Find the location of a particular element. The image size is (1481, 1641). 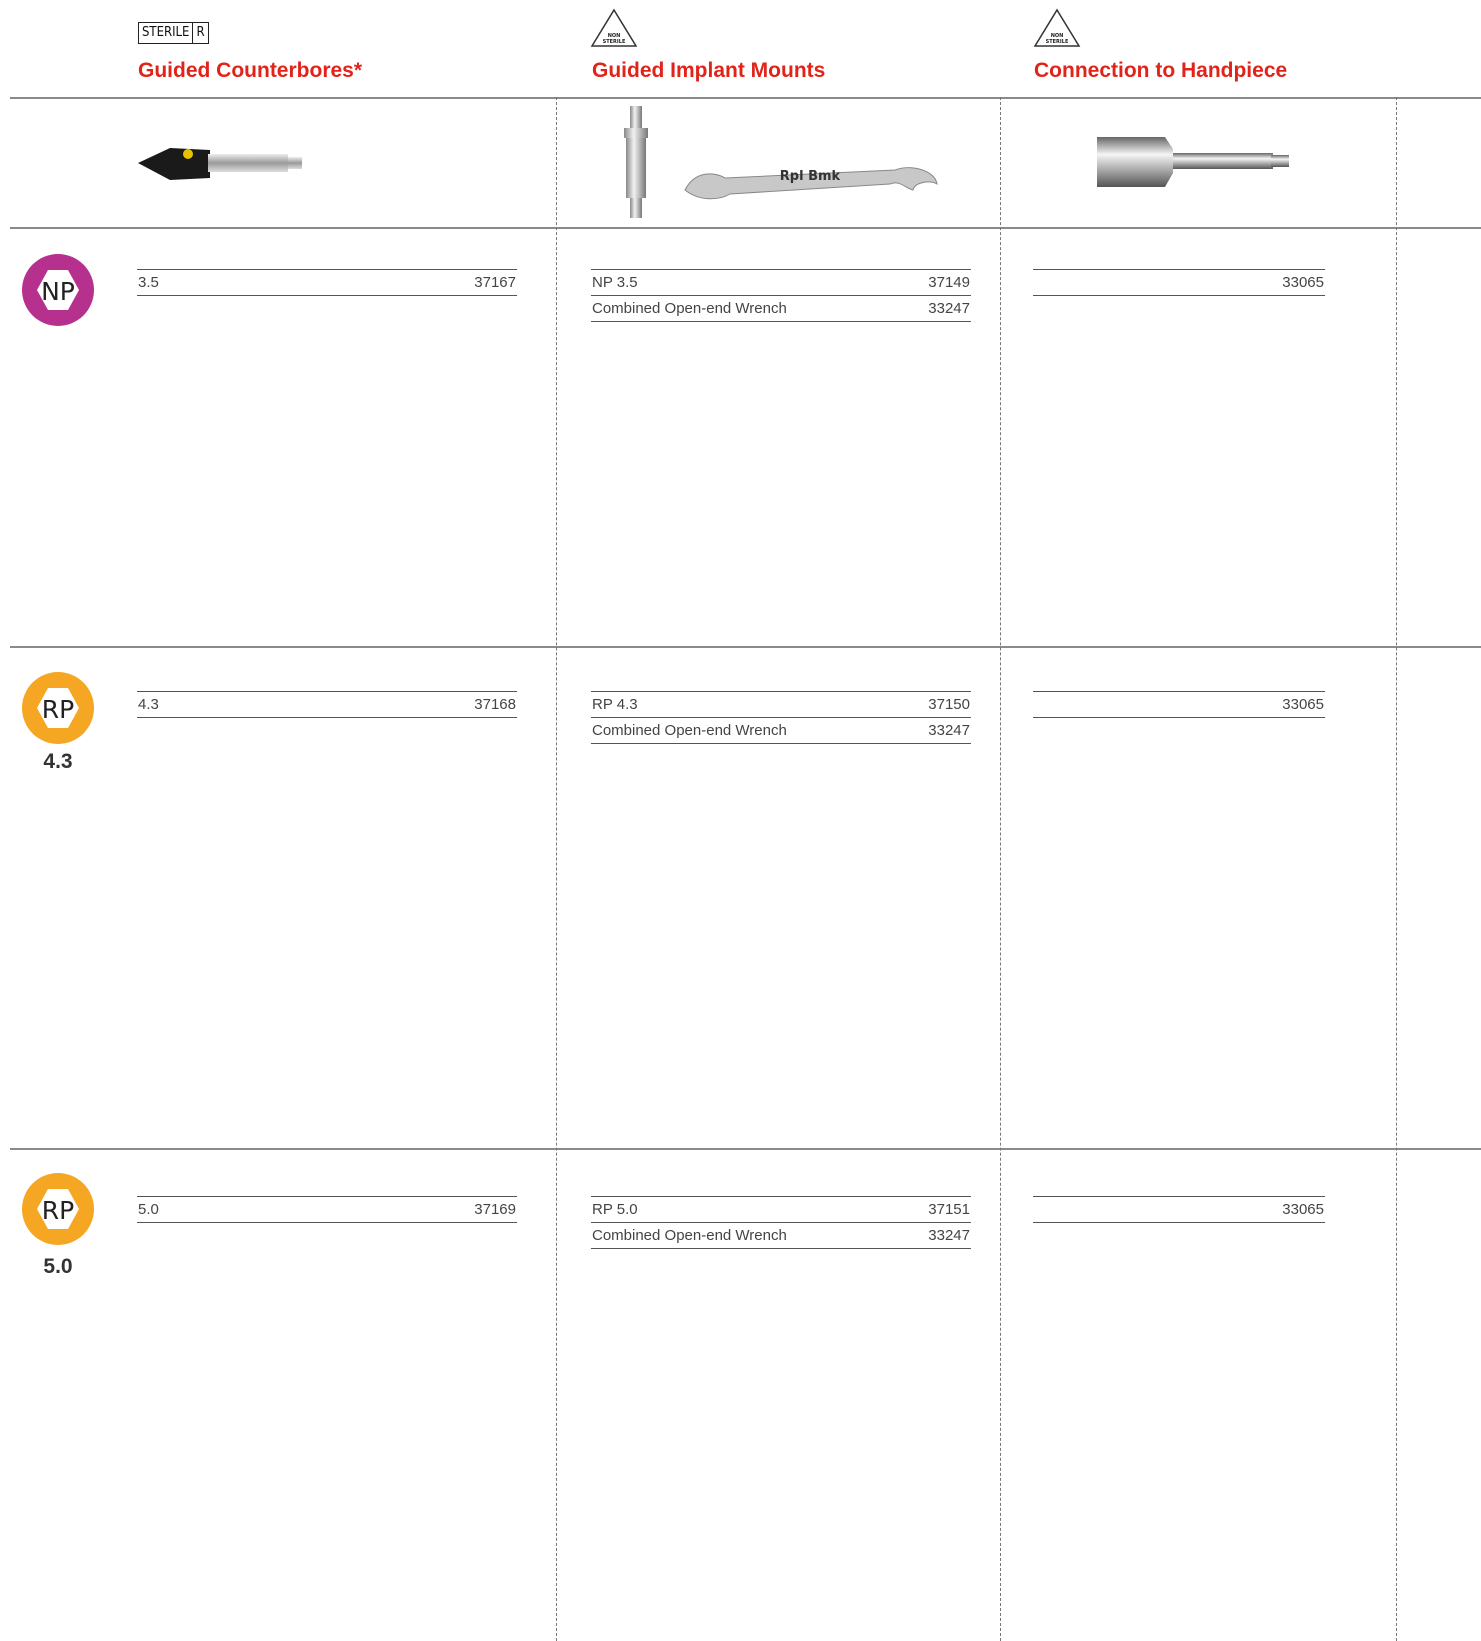

open-end-wrench-image: Rpl Bmk is located at coordinates (811, 183).